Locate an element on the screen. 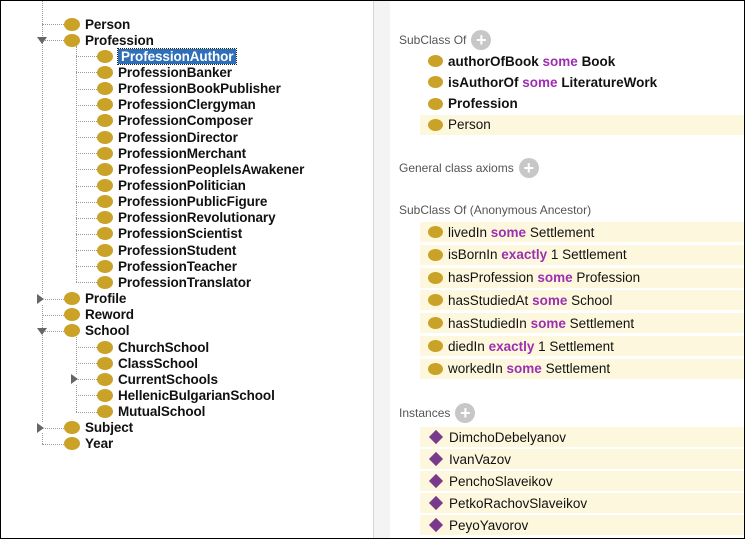  expression-subject: authorOfBook is located at coordinates (493, 61).